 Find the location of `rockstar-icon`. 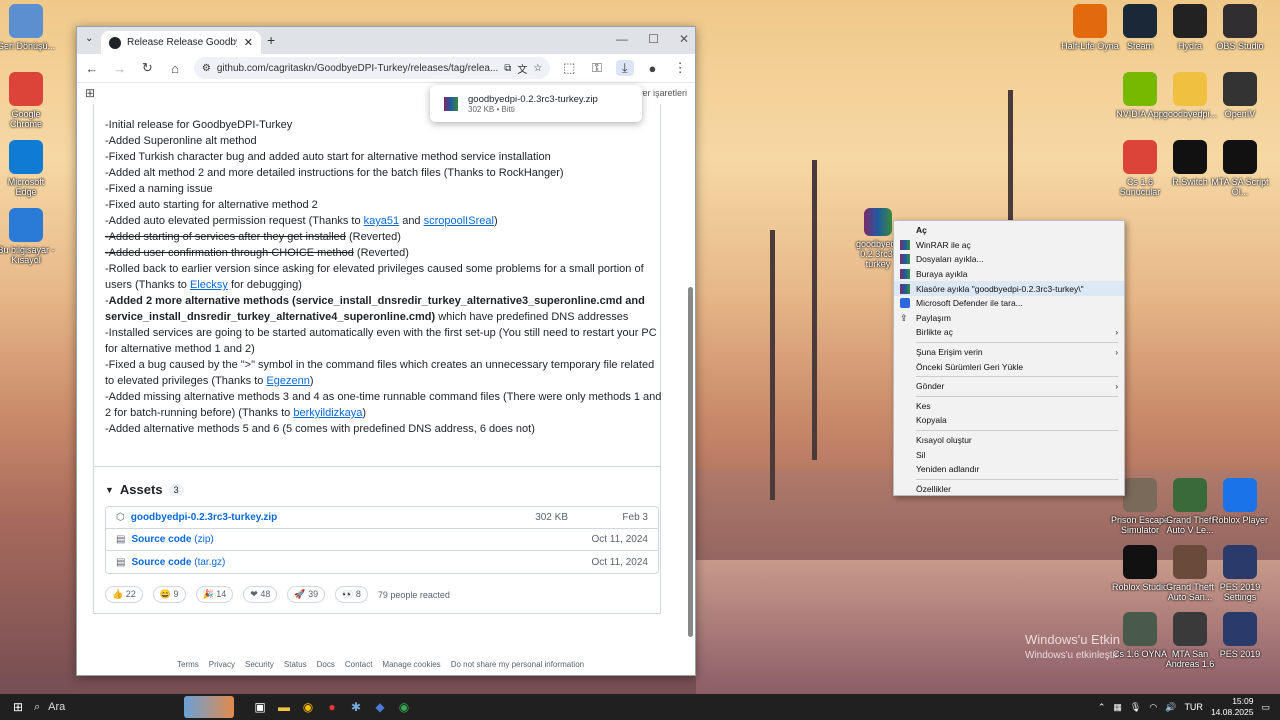

rockstar-icon is located at coordinates (1240, 157).